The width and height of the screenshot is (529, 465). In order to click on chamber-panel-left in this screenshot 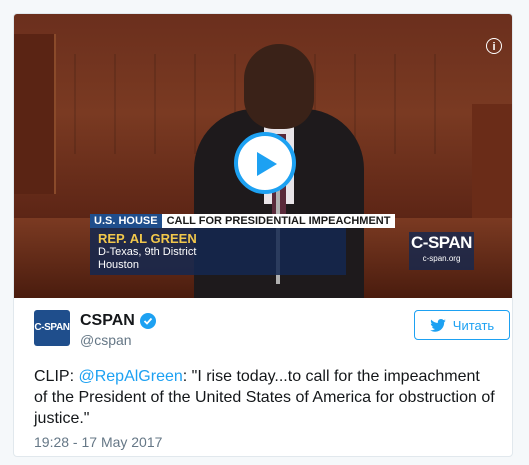, I will do `click(35, 114)`.